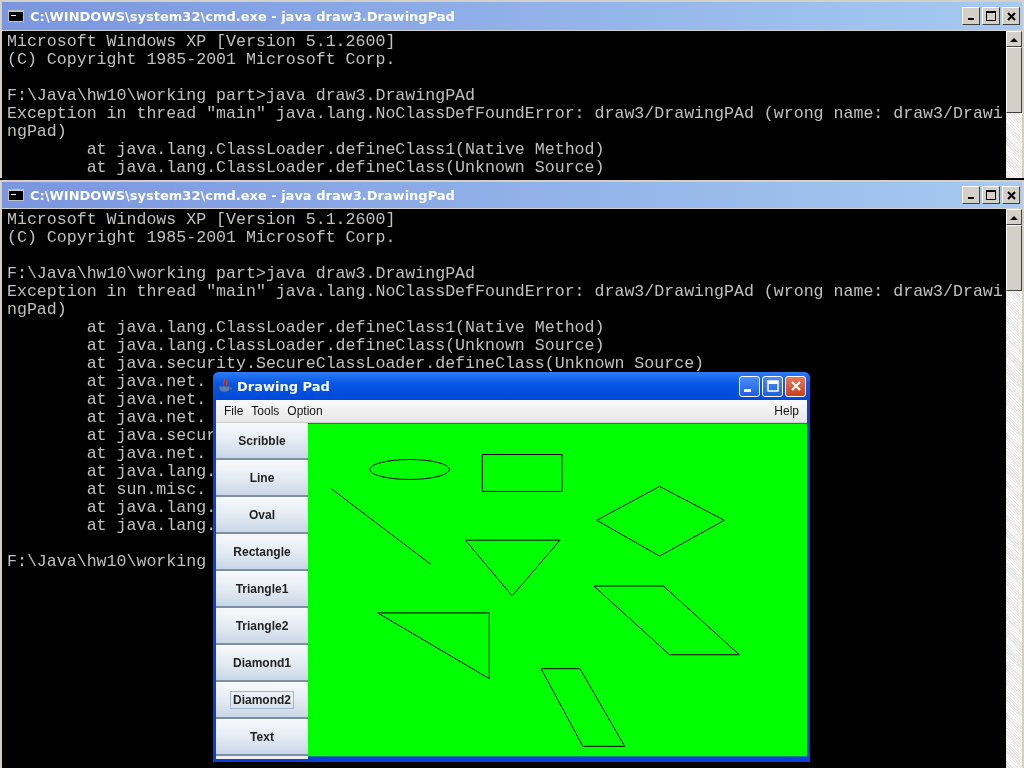 The width and height of the screenshot is (1024, 768). What do you see at coordinates (747, 390) in the screenshot?
I see `minimize-icon` at bounding box center [747, 390].